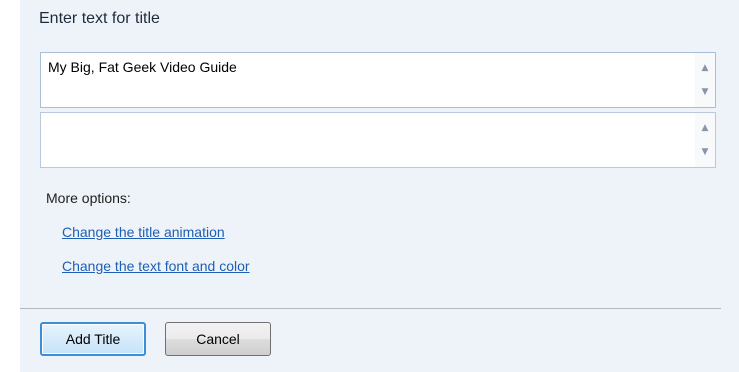  What do you see at coordinates (218, 339) in the screenshot?
I see `cancel-button: Cancel` at bounding box center [218, 339].